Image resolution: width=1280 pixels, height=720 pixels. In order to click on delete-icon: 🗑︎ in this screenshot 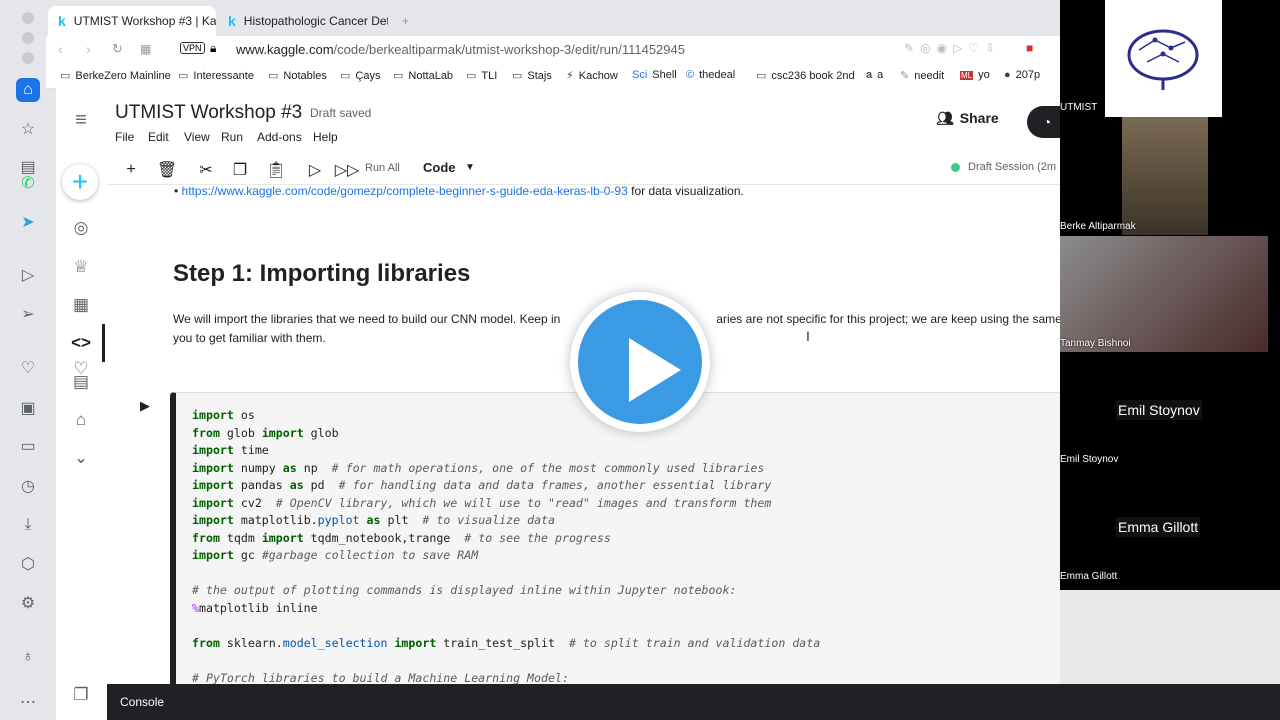, I will do `click(167, 170)`.